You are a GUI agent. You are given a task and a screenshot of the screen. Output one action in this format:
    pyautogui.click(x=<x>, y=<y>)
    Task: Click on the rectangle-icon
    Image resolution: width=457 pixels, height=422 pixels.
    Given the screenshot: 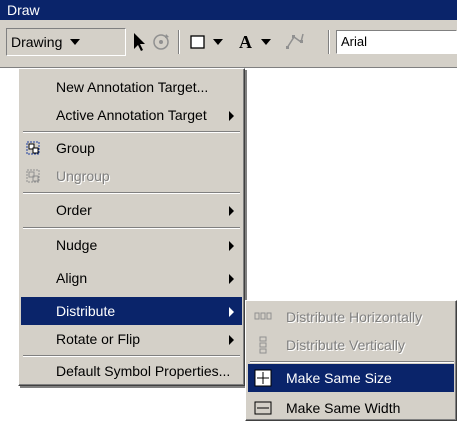 What is the action you would take?
    pyautogui.click(x=197, y=42)
    